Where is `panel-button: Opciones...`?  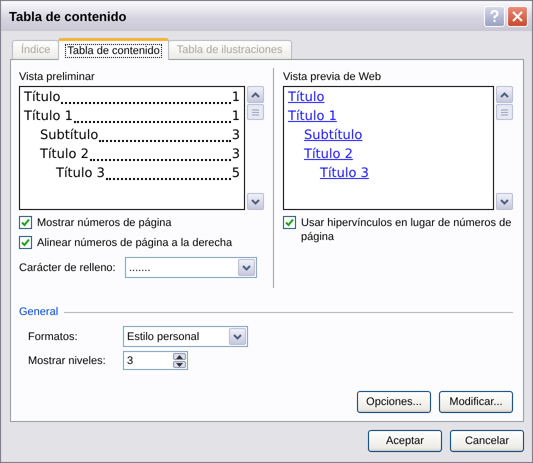 panel-button: Opciones... is located at coordinates (394, 402).